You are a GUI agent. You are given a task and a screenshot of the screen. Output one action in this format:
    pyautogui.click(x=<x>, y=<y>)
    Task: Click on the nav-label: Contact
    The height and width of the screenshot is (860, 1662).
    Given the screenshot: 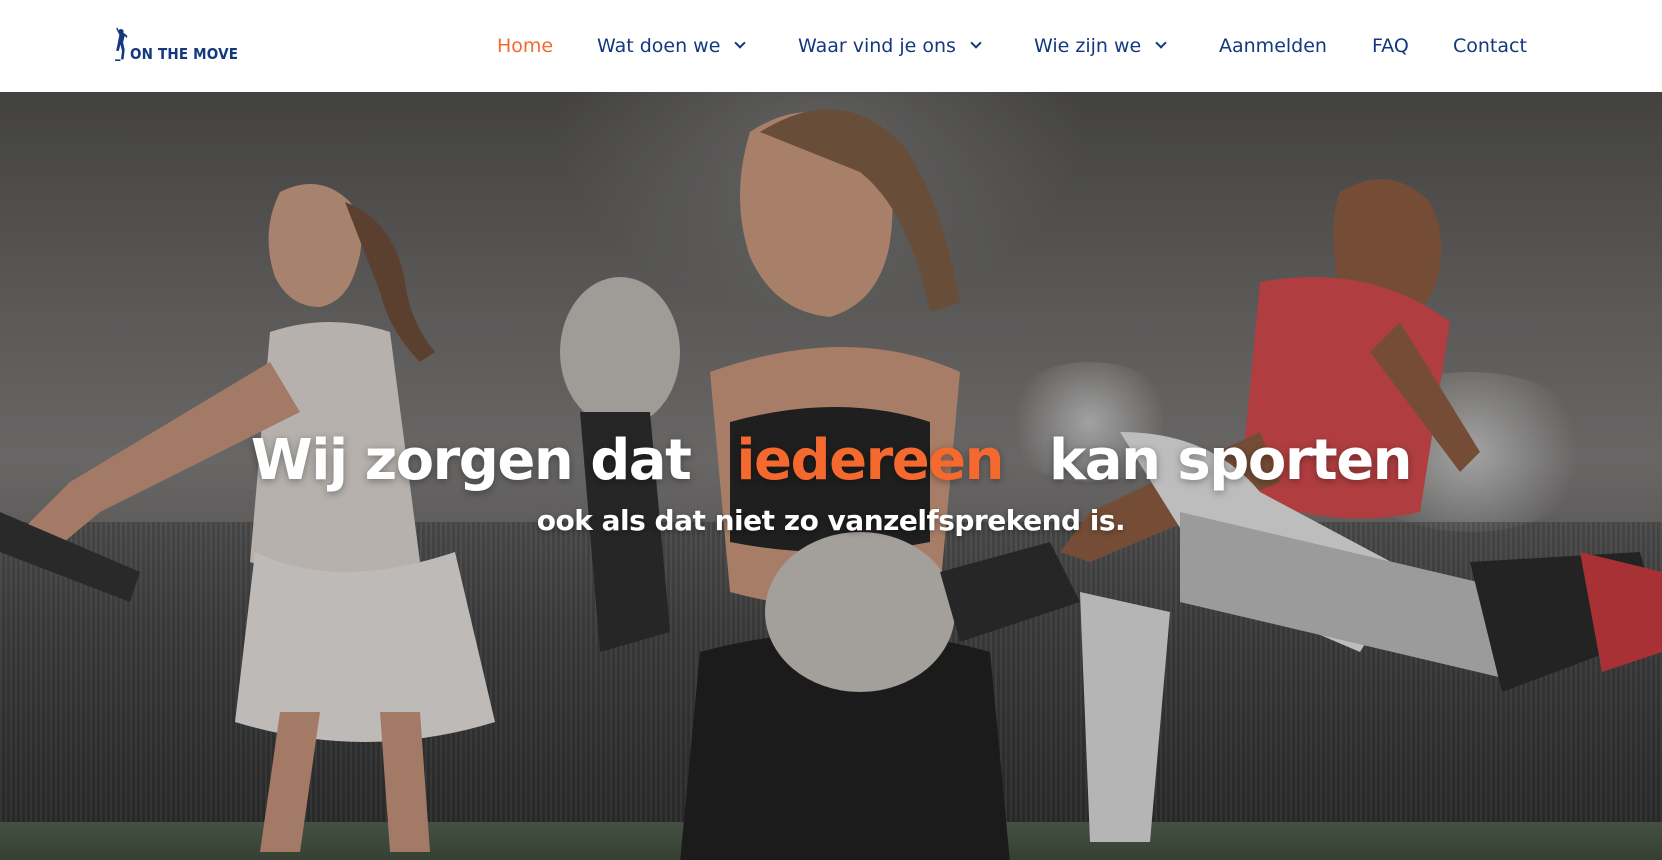 What is the action you would take?
    pyautogui.click(x=1490, y=46)
    